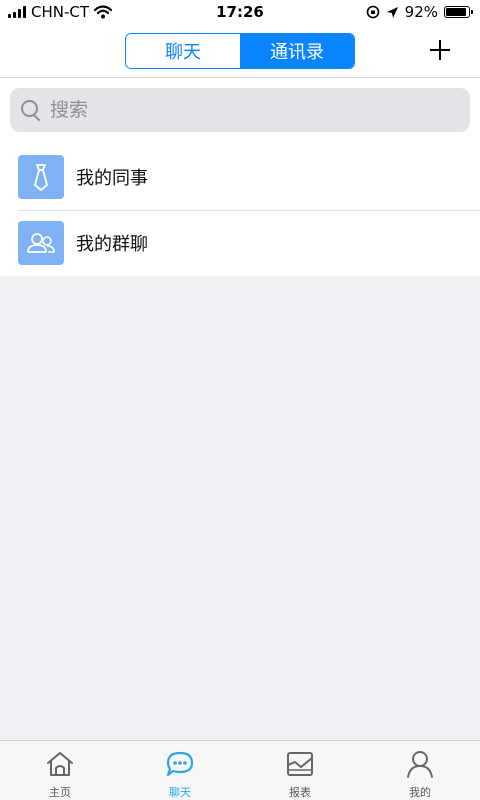 The image size is (480, 800). What do you see at coordinates (240, 177) in the screenshot?
I see `list-item-colleagues: 我的同事` at bounding box center [240, 177].